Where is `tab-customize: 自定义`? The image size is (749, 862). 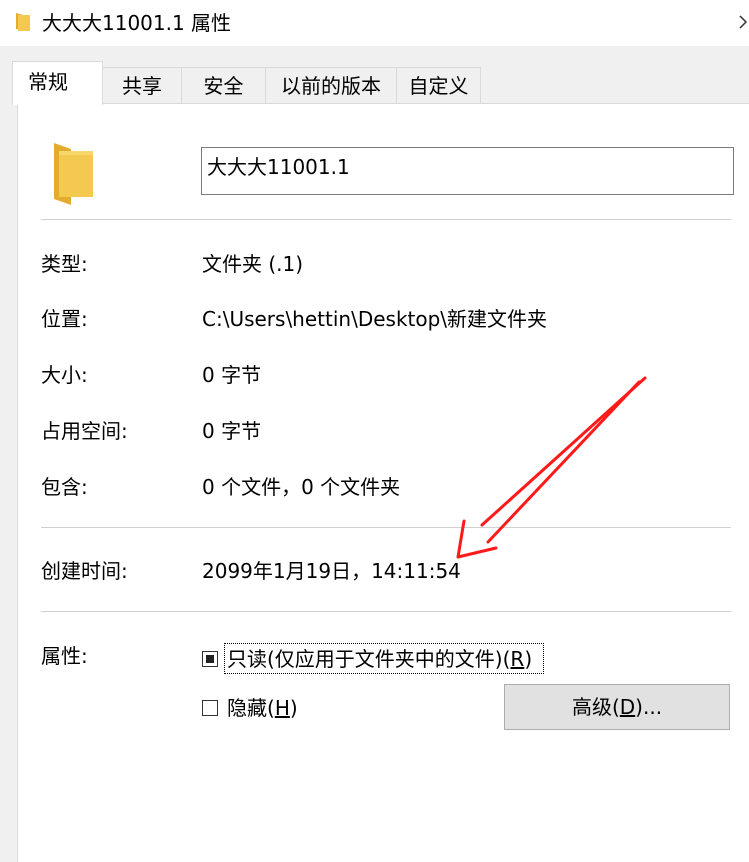
tab-customize: 自定义 is located at coordinates (438, 85).